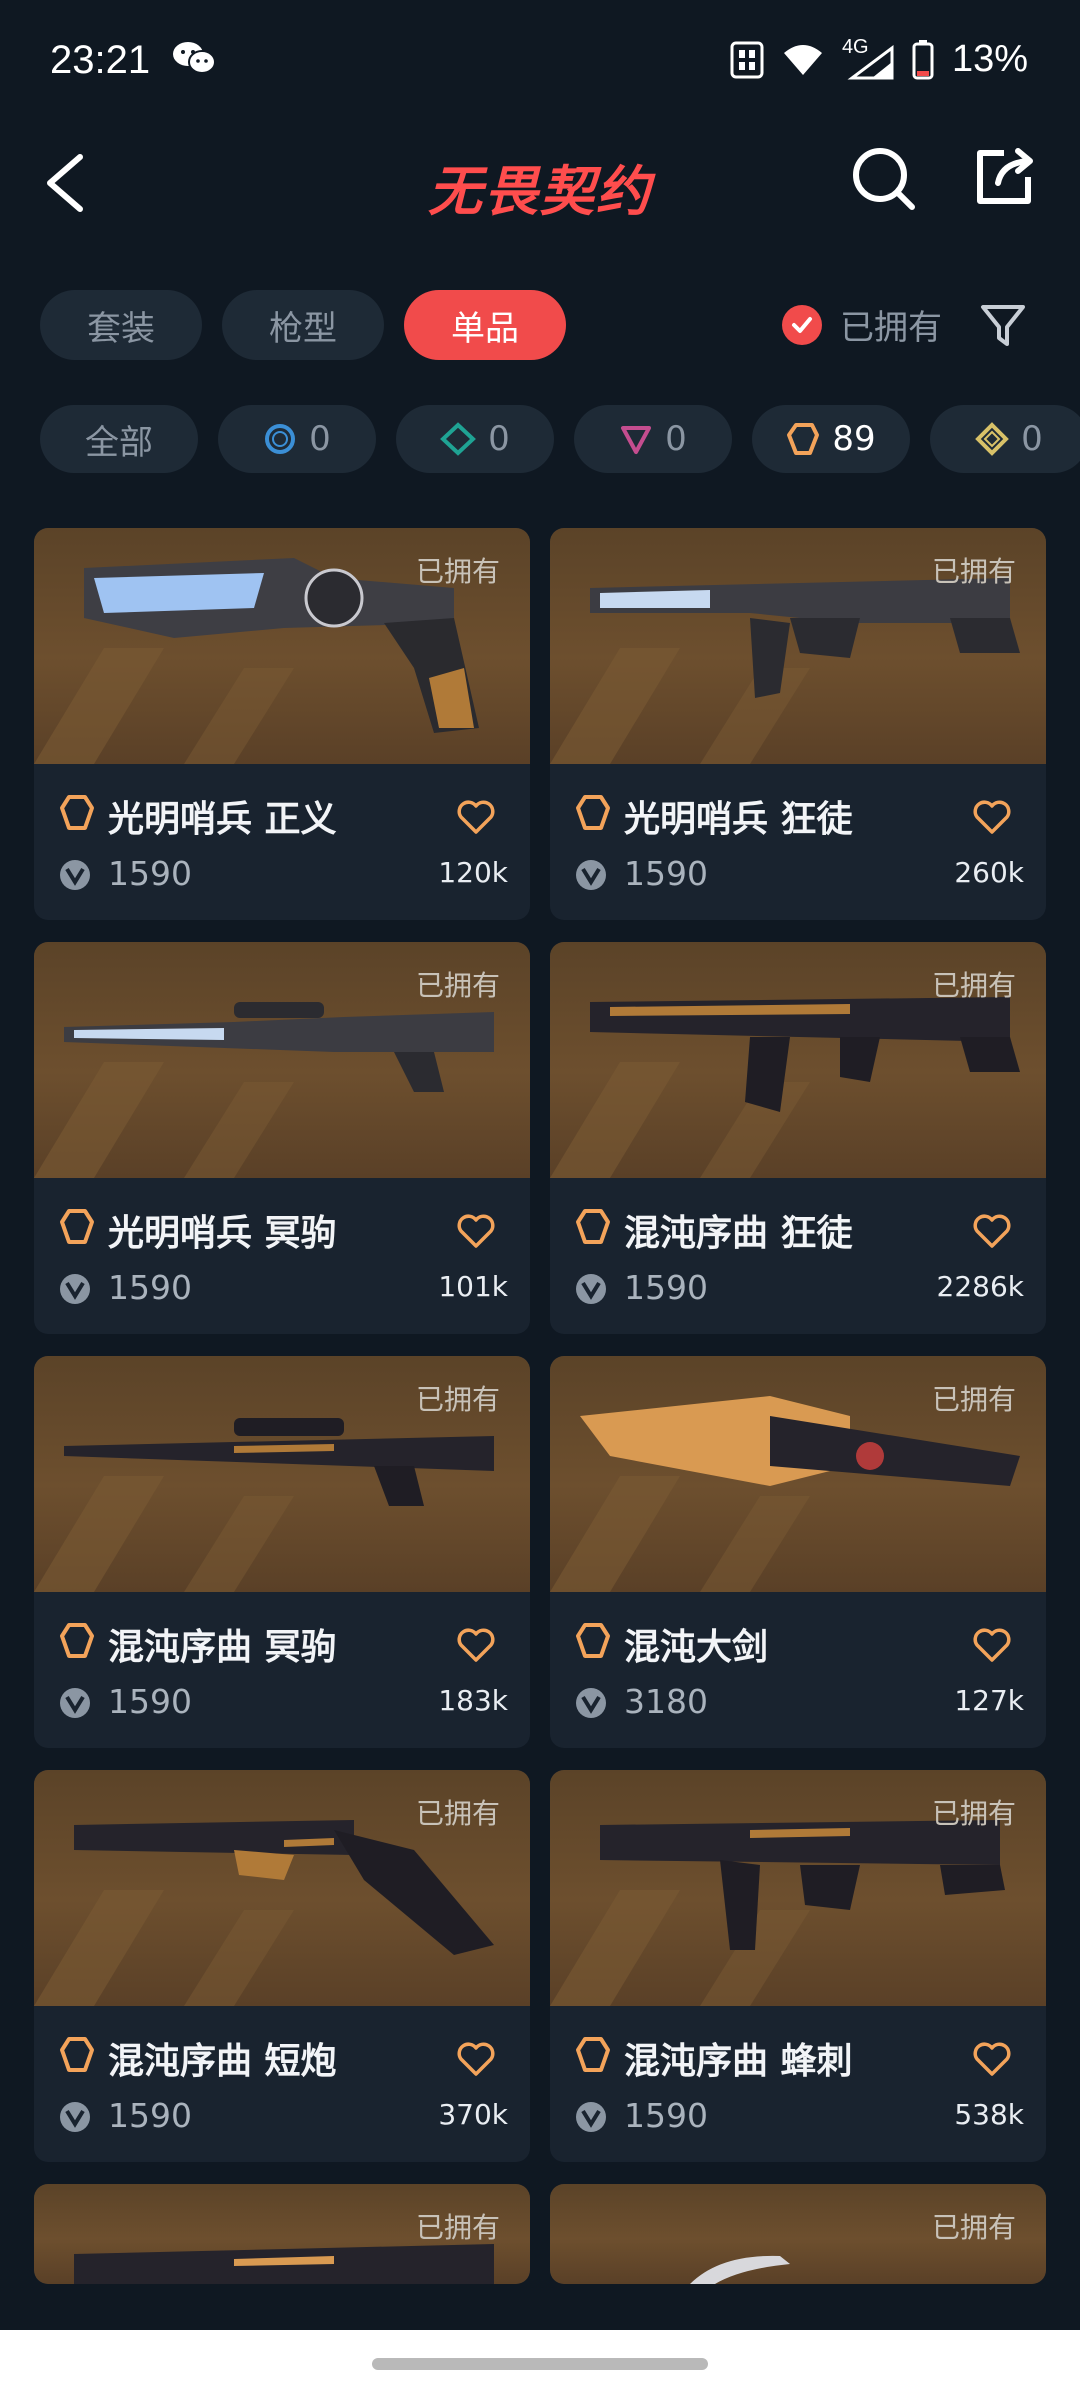 The image size is (1080, 2400). Describe the element at coordinates (540, 62) in the screenshot. I see `status-bar: 23:21 4G 13%` at that location.